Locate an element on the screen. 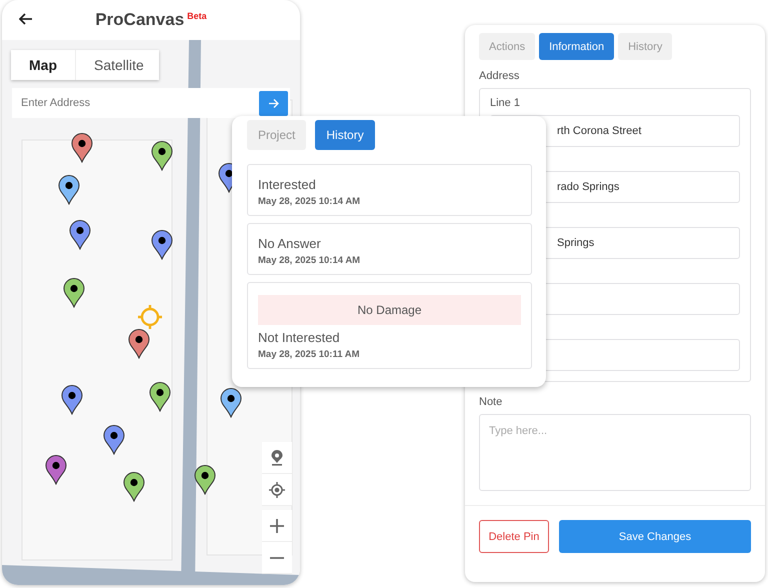  tab: Project is located at coordinates (276, 135).